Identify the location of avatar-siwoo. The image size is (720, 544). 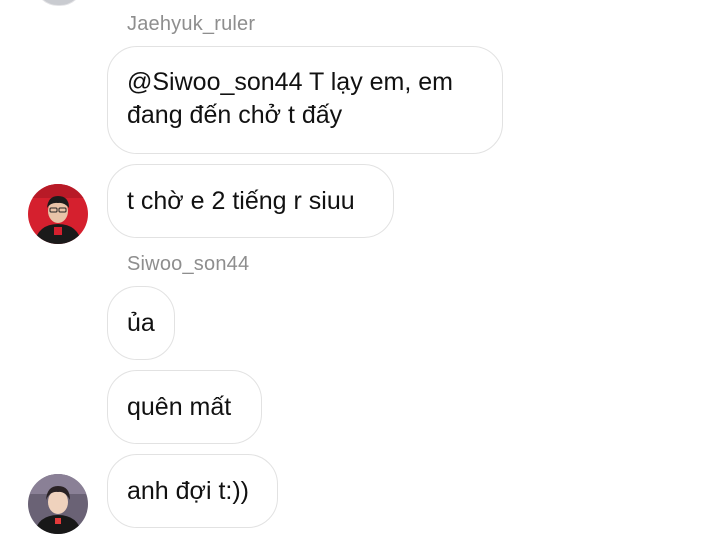
(58, 504).